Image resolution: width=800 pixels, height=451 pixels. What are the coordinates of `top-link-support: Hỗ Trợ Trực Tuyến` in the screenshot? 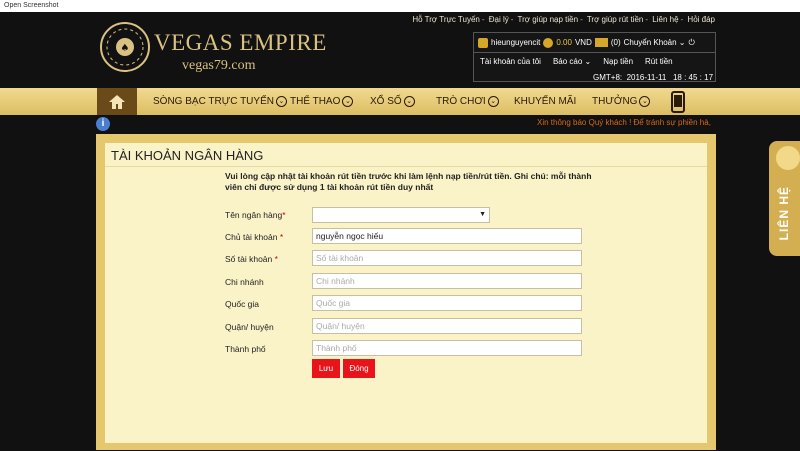 It's located at (446, 19).